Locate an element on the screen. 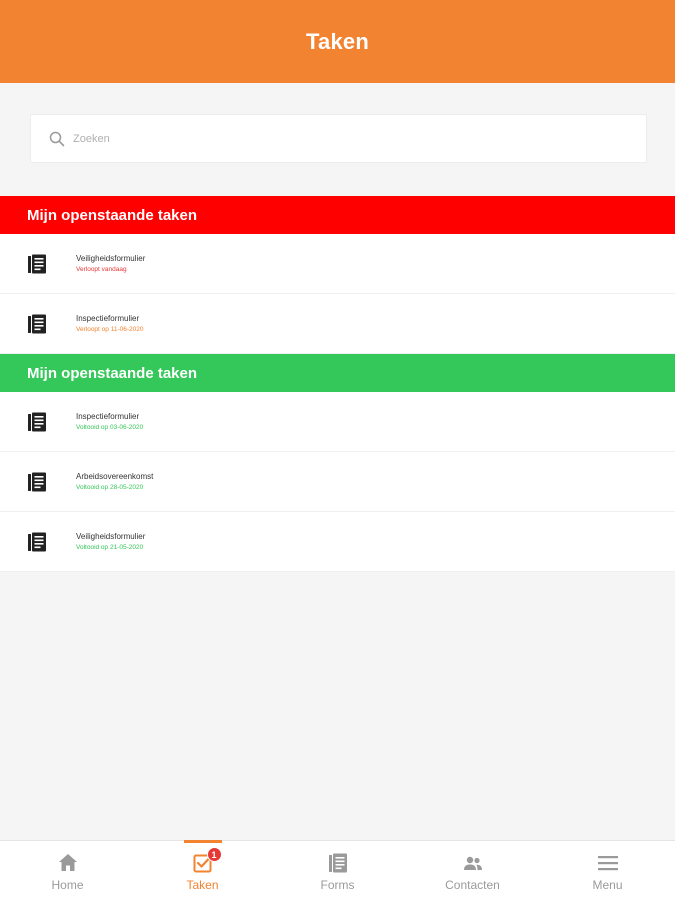 The image size is (675, 900). tab-contacten: Contacten is located at coordinates (472, 870).